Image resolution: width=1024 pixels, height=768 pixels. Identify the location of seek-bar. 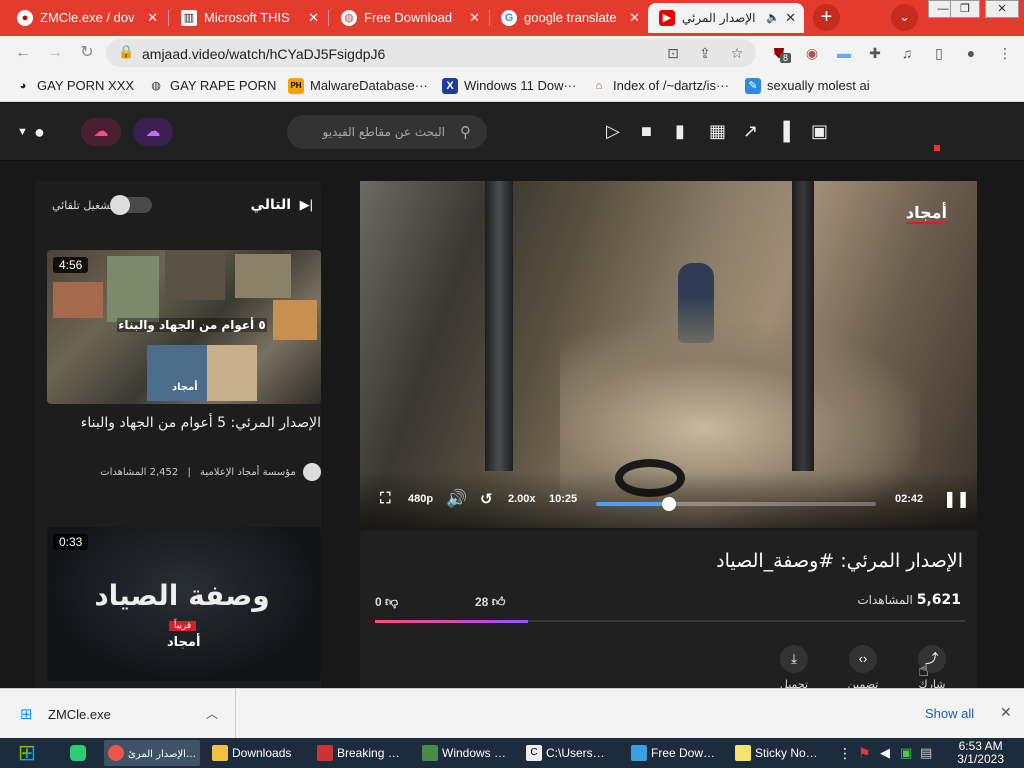
(736, 504).